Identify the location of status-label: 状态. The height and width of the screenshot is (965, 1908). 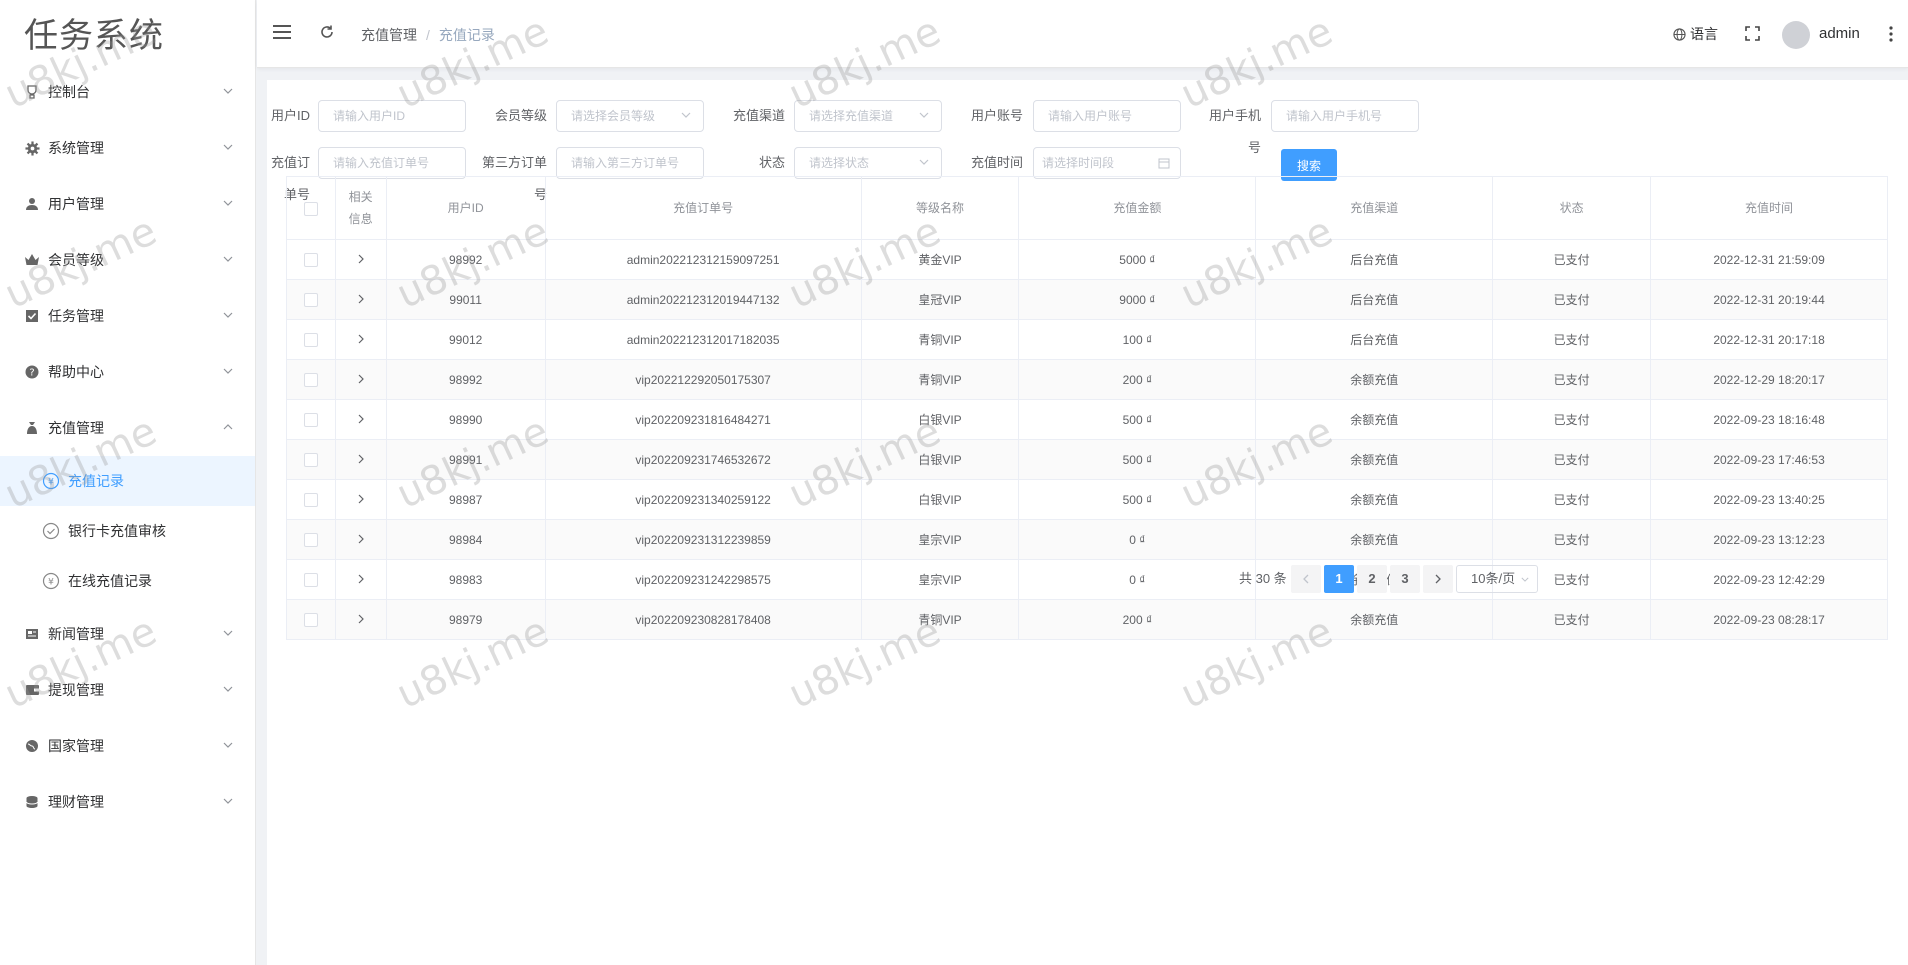
(771, 162).